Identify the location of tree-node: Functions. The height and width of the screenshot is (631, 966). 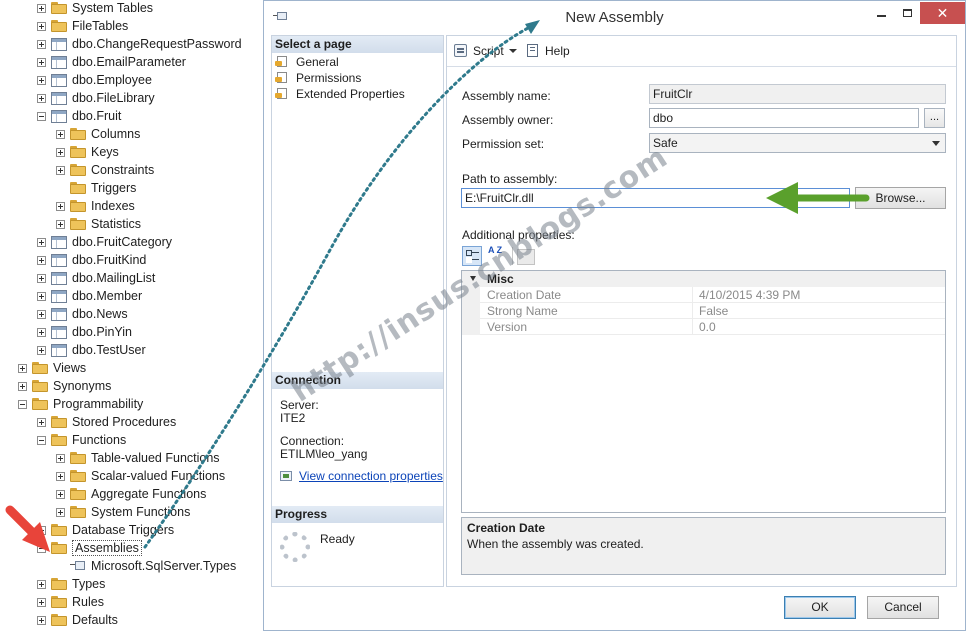
(81, 440).